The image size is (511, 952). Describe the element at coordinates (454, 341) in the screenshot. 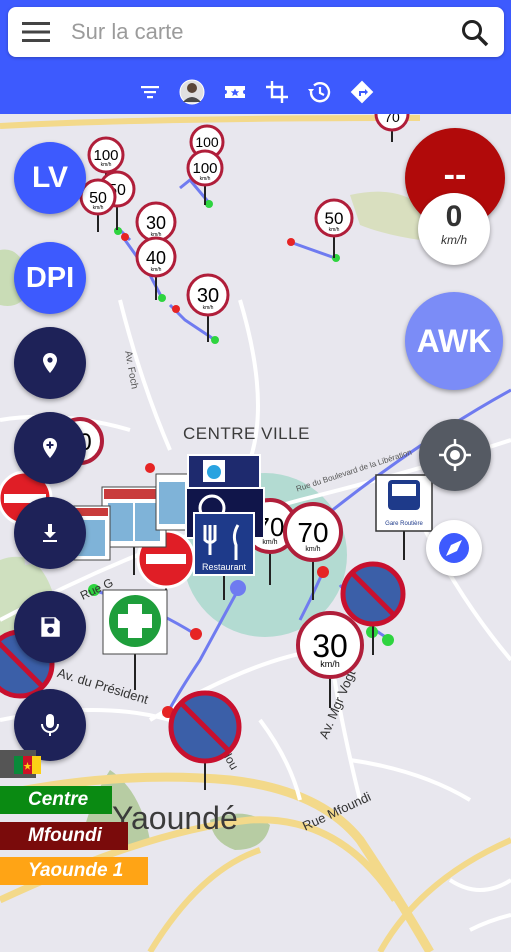

I see `awk-button: AWK` at that location.